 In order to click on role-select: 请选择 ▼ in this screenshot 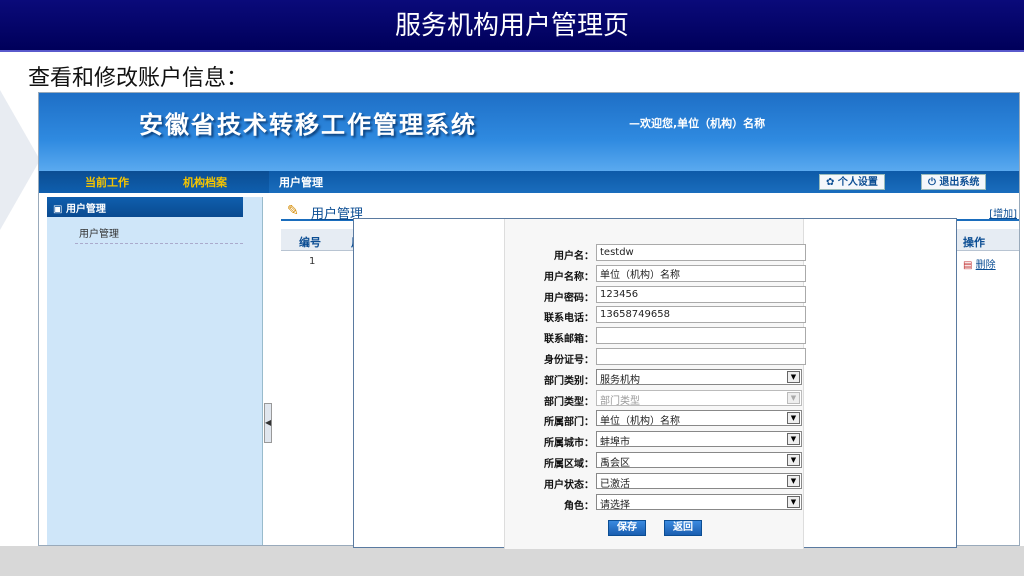, I will do `click(699, 502)`.